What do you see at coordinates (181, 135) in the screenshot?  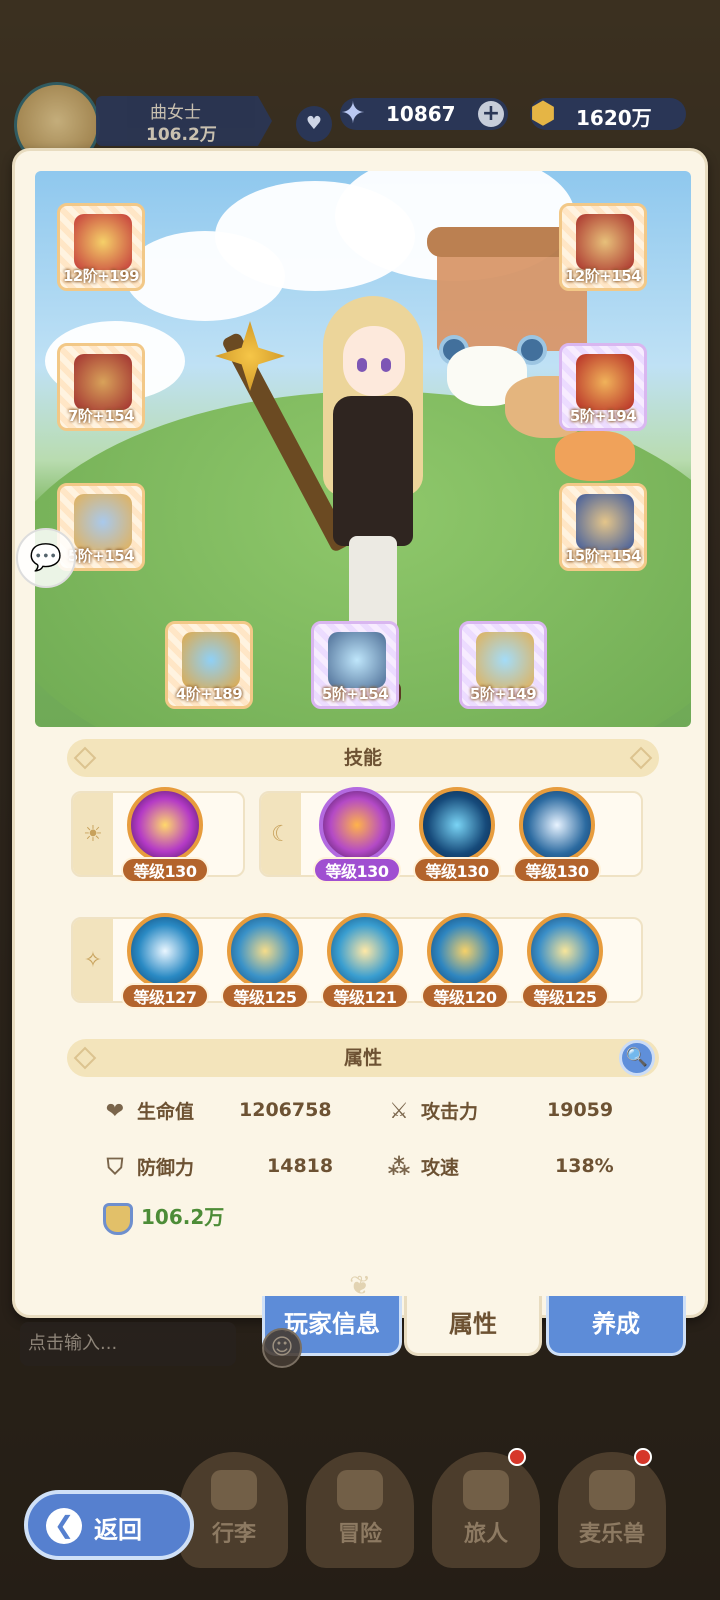 I see `player-power: 106.2万` at bounding box center [181, 135].